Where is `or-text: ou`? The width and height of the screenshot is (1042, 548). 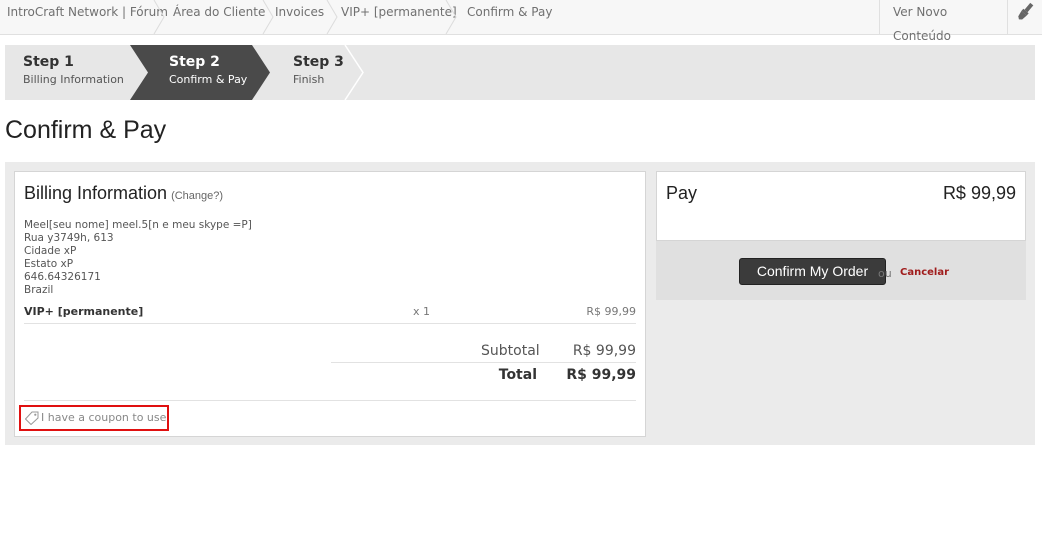
or-text: ou is located at coordinates (885, 273).